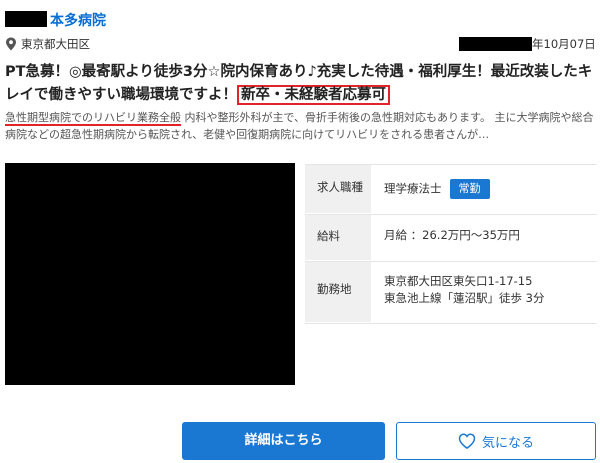  Describe the element at coordinates (413, 188) in the screenshot. I see `job-type-value: 理学療法士` at that location.